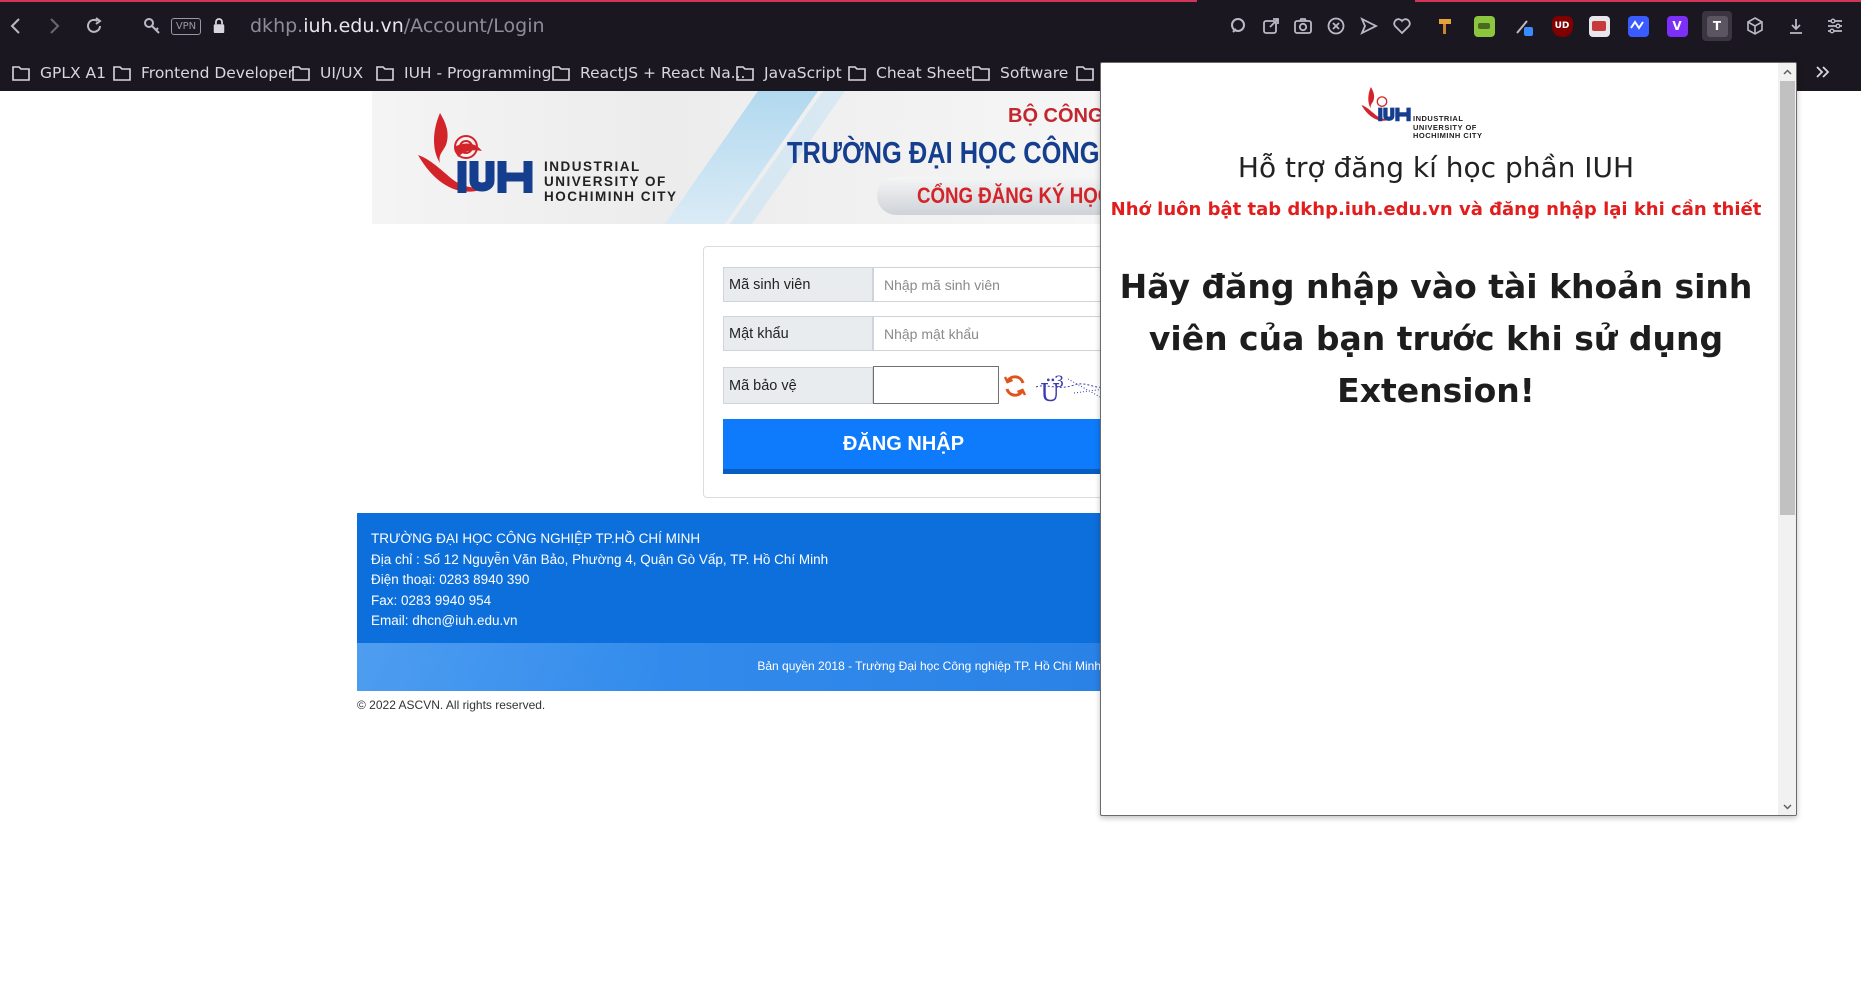 The width and height of the screenshot is (1861, 985). Describe the element at coordinates (478, 73) in the screenshot. I see `bookmark-label: IUH - Programming` at that location.